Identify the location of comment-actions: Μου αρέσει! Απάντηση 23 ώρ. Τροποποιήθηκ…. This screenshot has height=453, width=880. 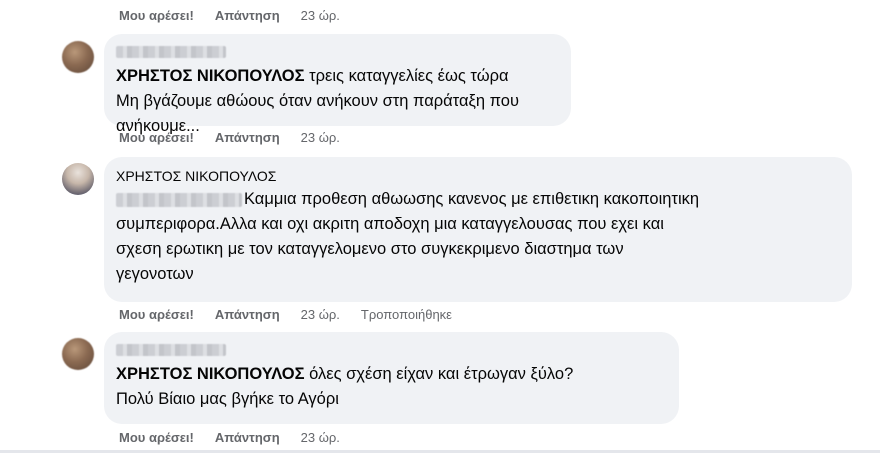
(285, 314).